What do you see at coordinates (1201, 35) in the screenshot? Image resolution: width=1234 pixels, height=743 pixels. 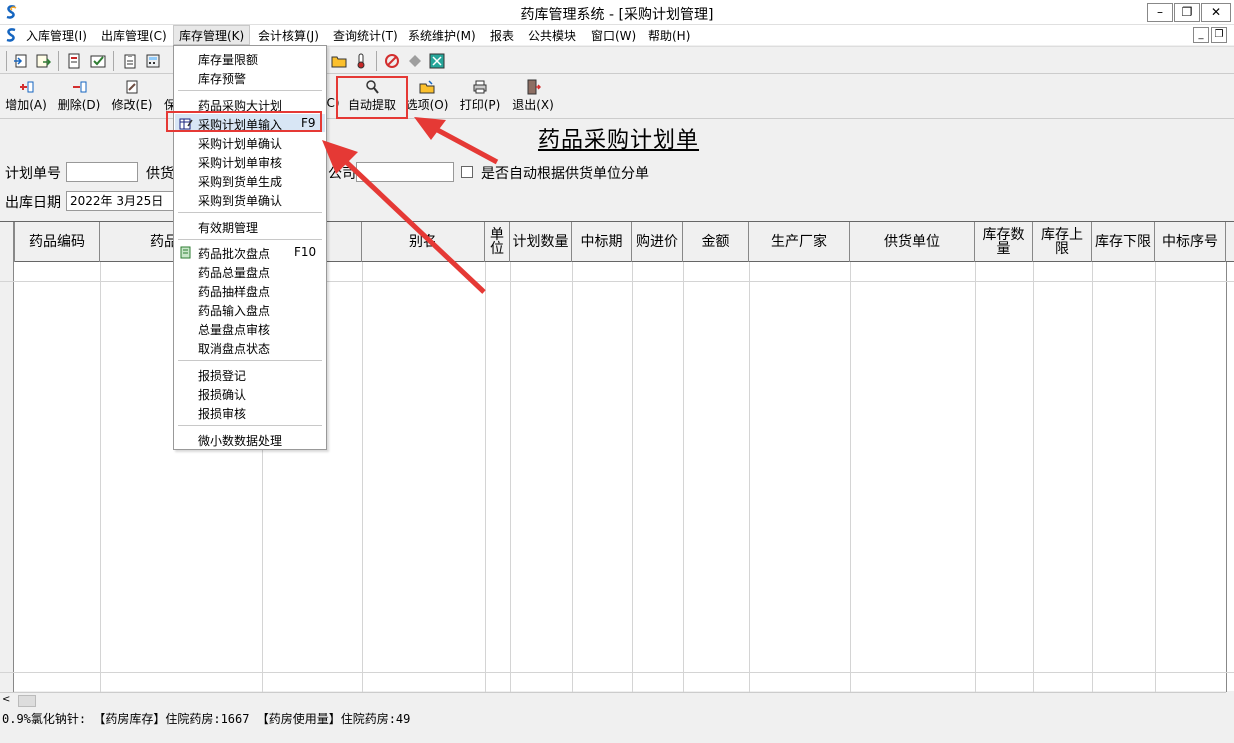 I see `mdi-minimize-button: _` at bounding box center [1201, 35].